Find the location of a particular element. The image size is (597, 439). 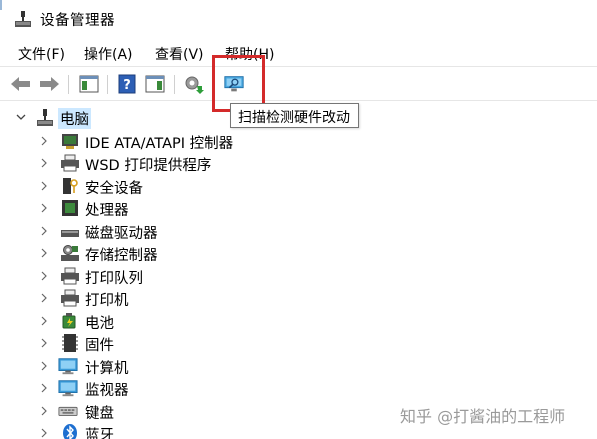

tree-item-ide: IDE ATA/ATAPI 控制器 is located at coordinates (298, 141).